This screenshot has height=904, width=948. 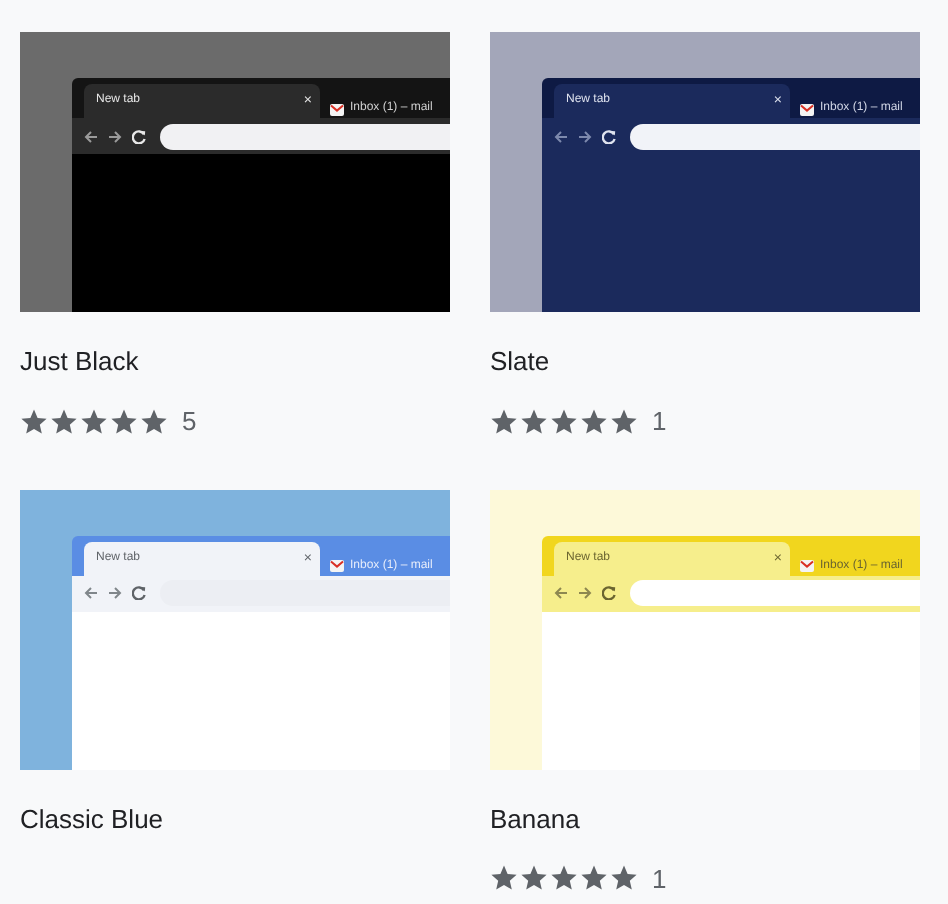 What do you see at coordinates (235, 819) in the screenshot?
I see `theme-name: Classic Blue` at bounding box center [235, 819].